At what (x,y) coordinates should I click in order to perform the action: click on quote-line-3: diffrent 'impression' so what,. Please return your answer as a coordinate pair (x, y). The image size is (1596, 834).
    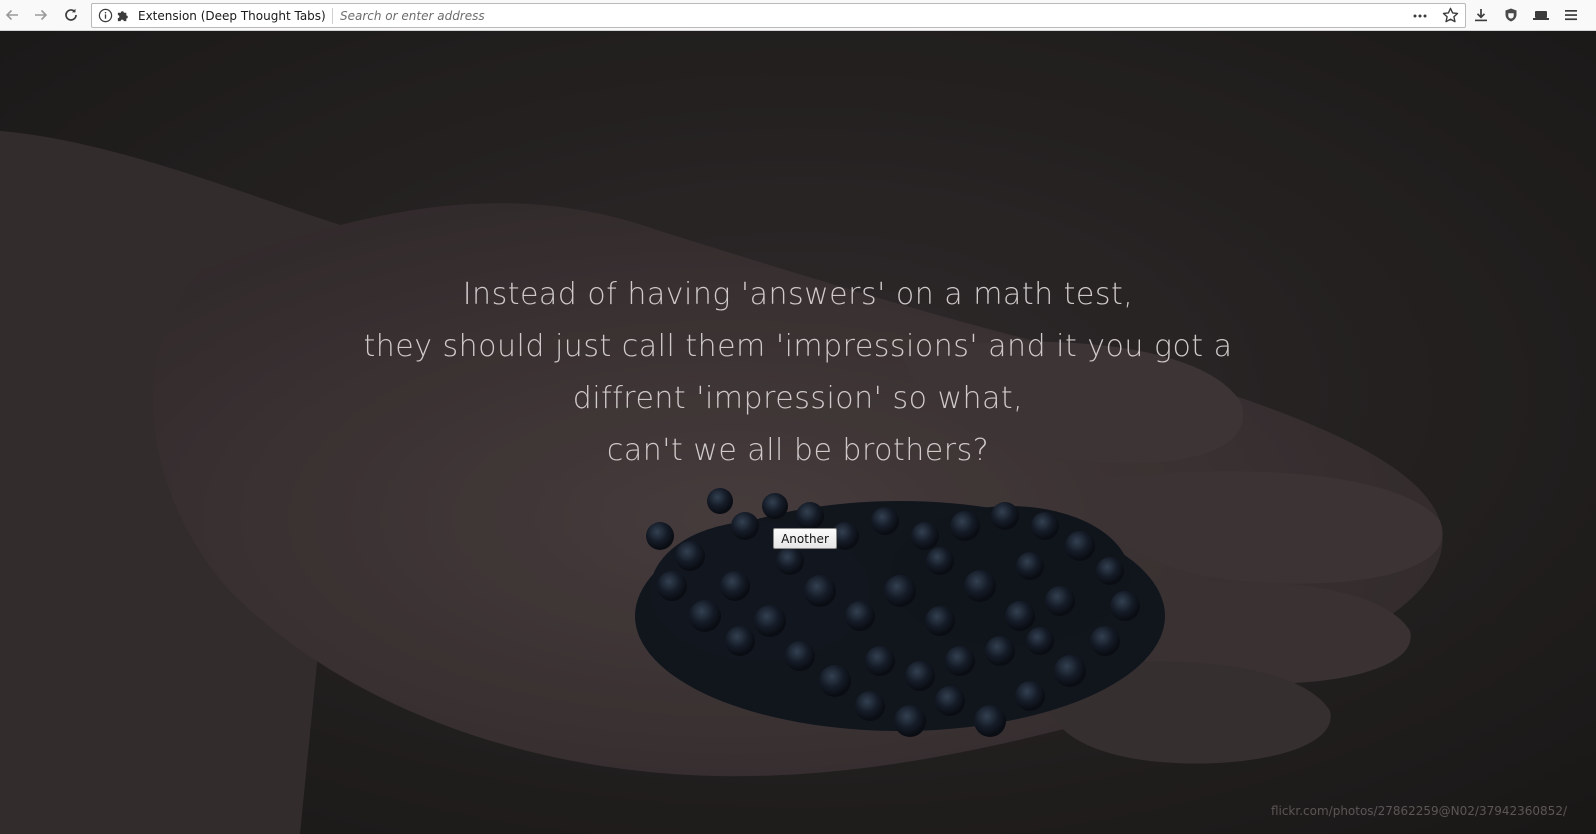
    Looking at the image, I should click on (798, 398).